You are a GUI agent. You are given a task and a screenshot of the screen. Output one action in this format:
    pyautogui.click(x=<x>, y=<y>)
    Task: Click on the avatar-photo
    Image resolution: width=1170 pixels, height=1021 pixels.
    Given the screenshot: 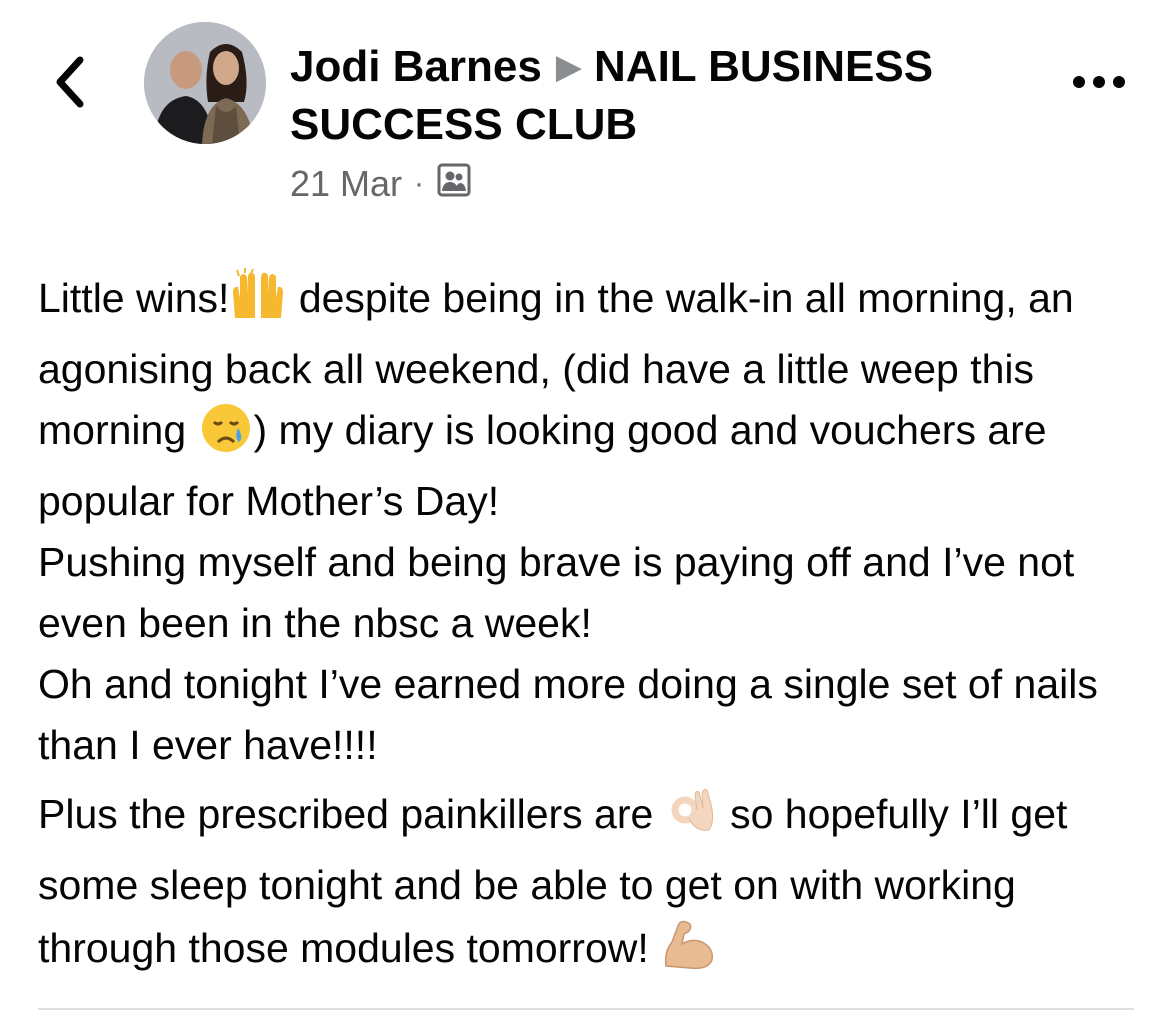 What is the action you would take?
    pyautogui.click(x=205, y=83)
    